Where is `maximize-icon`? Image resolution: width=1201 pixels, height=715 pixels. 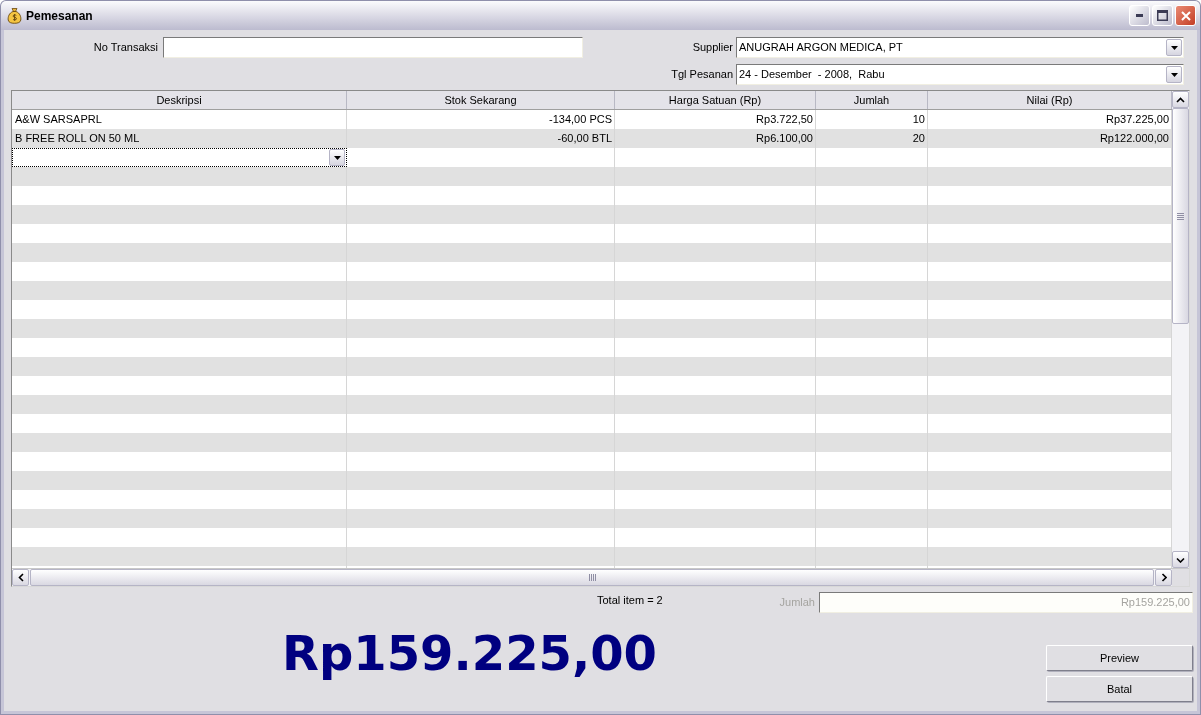 maximize-icon is located at coordinates (1162, 15).